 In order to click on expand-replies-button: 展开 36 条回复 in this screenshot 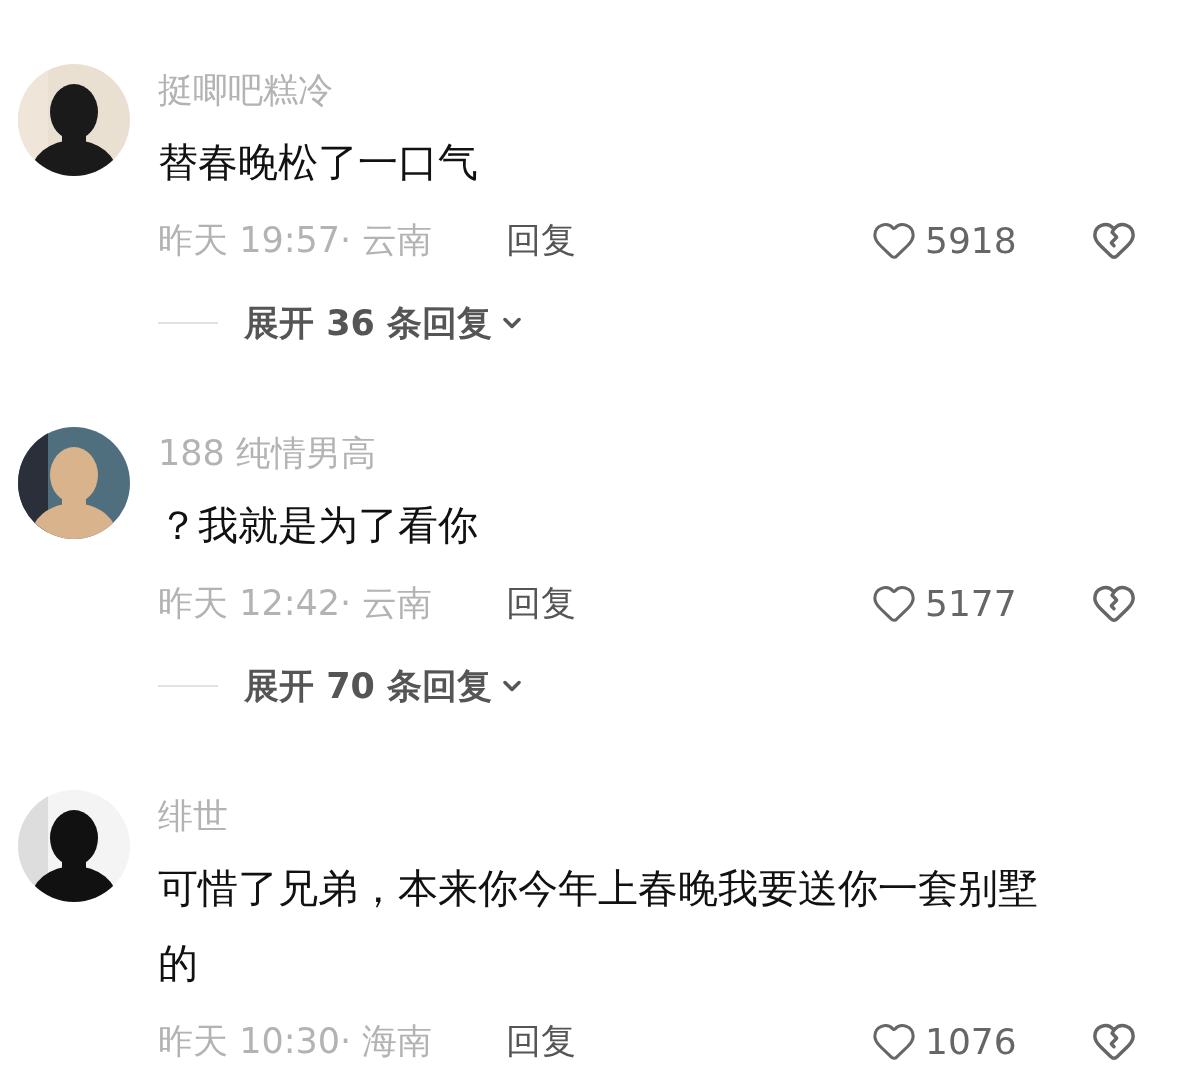, I will do `click(385, 323)`.